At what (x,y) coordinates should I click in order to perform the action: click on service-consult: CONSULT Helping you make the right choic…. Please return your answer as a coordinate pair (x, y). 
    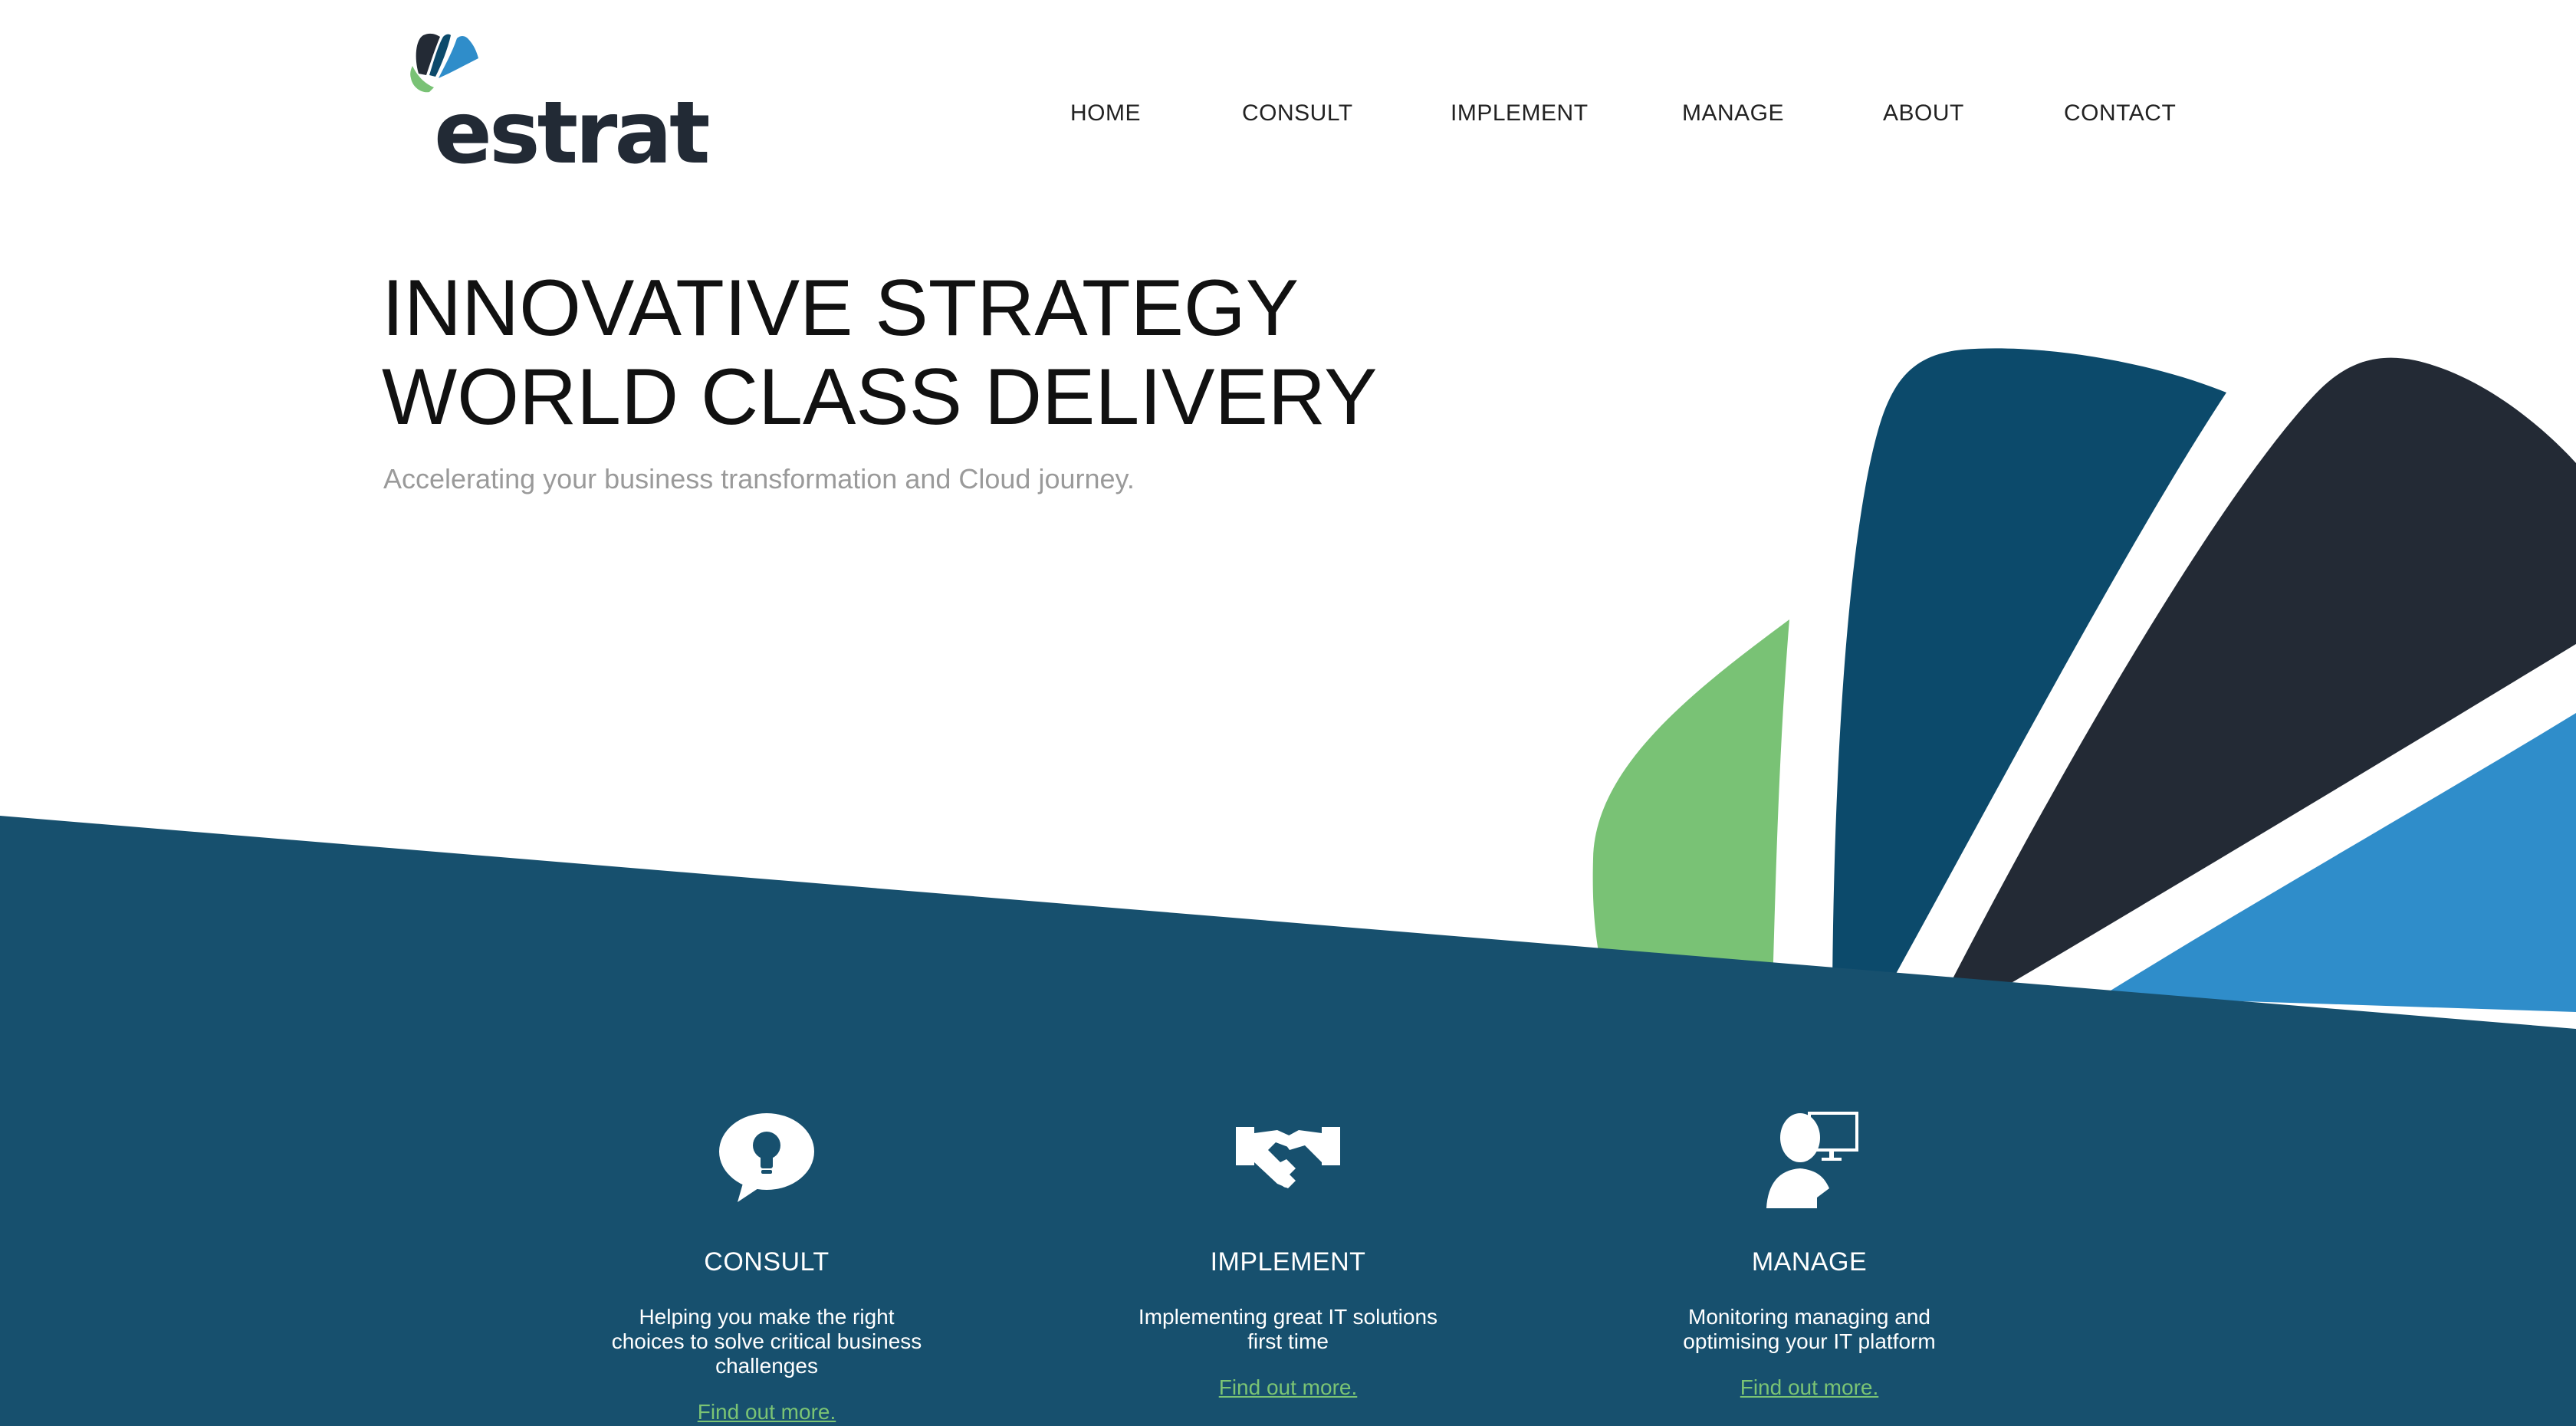
    Looking at the image, I should click on (767, 1264).